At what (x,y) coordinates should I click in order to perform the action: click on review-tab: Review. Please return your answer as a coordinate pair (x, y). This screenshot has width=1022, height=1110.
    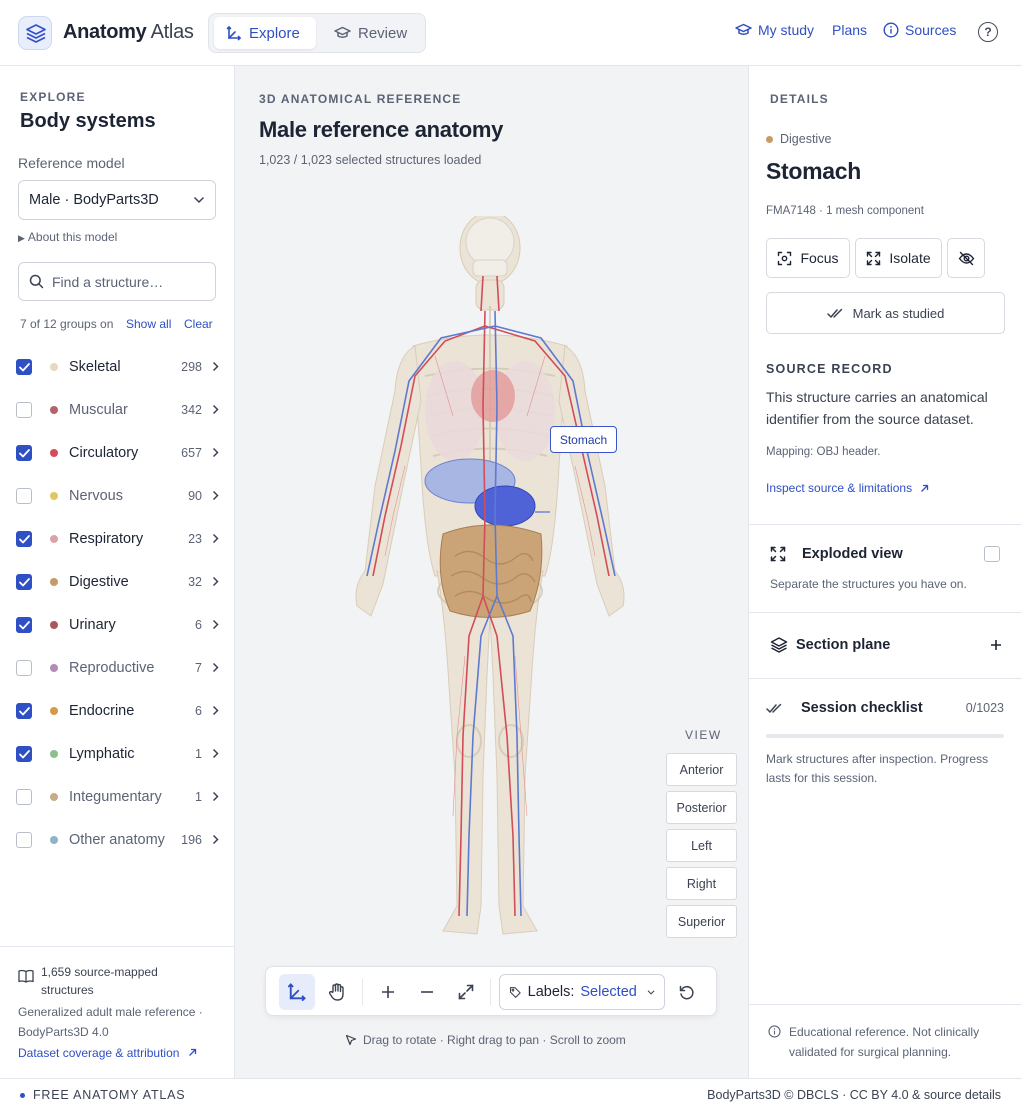
    Looking at the image, I should click on (372, 33).